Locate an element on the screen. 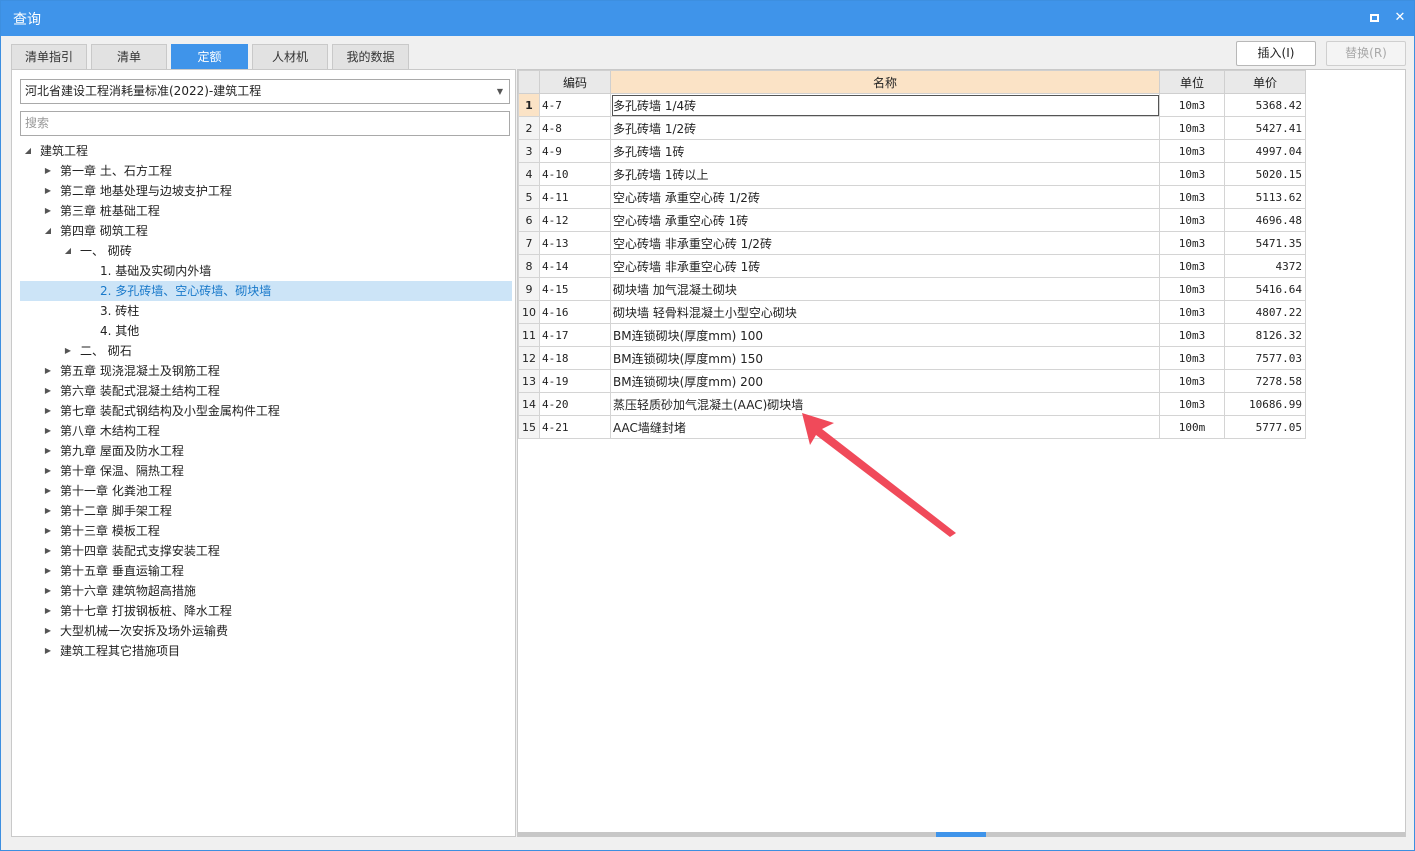 Image resolution: width=1415 pixels, height=851 pixels. table-row: 12 4-18 BM连锁砌块(厚度mm) 150 10m3 7577.03 is located at coordinates (912, 358).